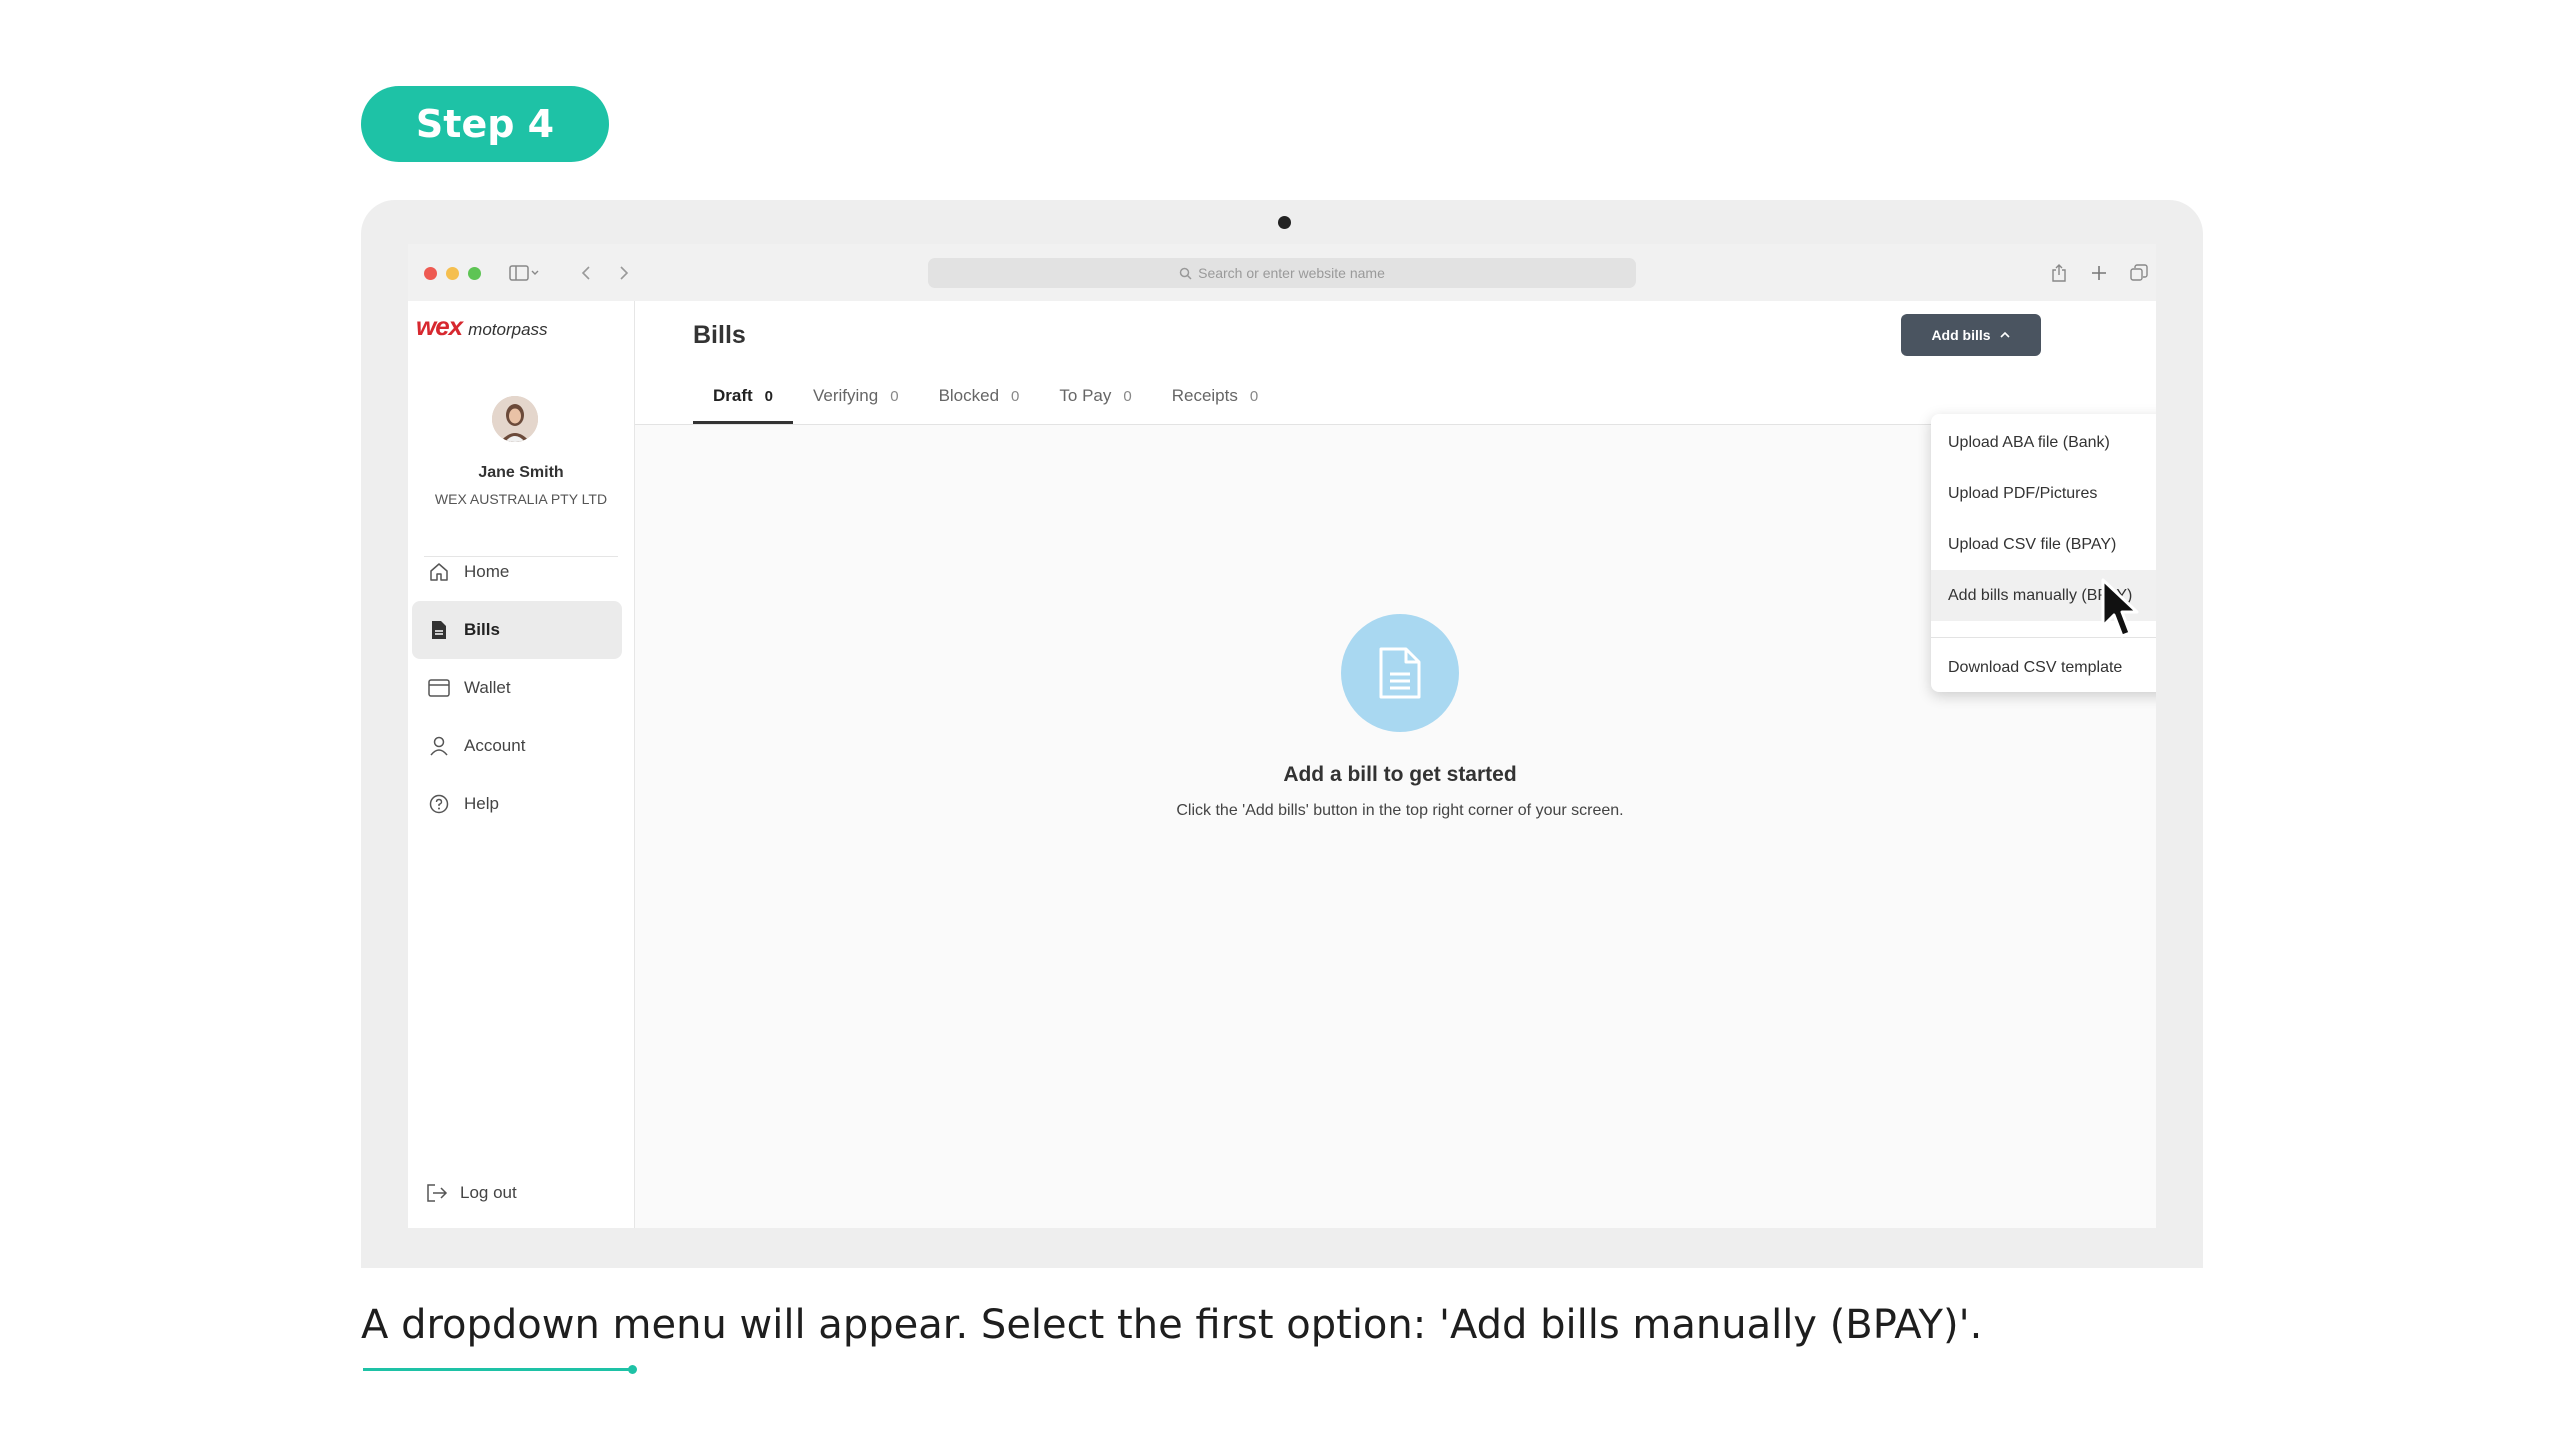  I want to click on avatar, so click(515, 419).